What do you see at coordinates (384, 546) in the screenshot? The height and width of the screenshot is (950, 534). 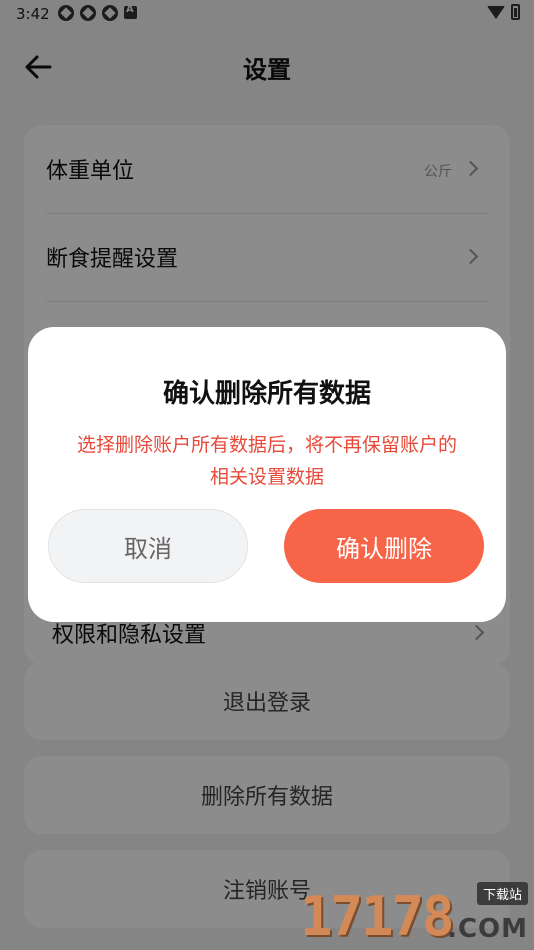 I see `confirm-delete-button: 确认删除` at bounding box center [384, 546].